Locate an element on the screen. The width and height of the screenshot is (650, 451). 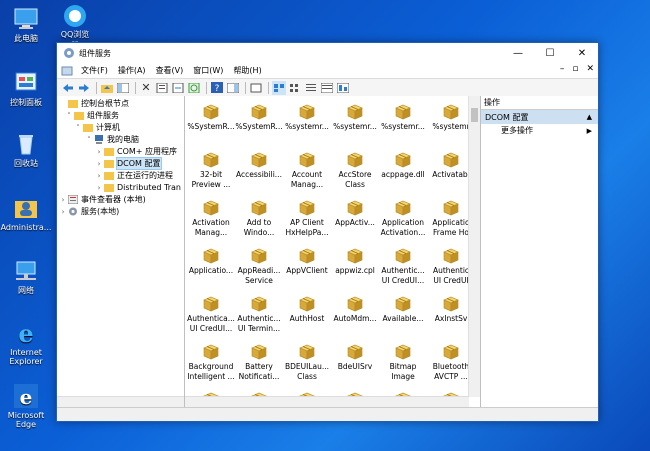
maximize-button: ☐ is located at coordinates (550, 53).